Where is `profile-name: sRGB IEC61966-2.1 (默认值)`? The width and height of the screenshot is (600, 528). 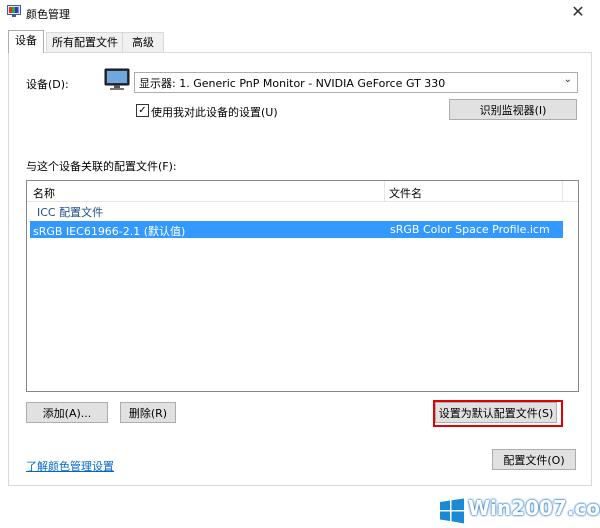 profile-name: sRGB IEC61966-2.1 (默认值) is located at coordinates (109, 231).